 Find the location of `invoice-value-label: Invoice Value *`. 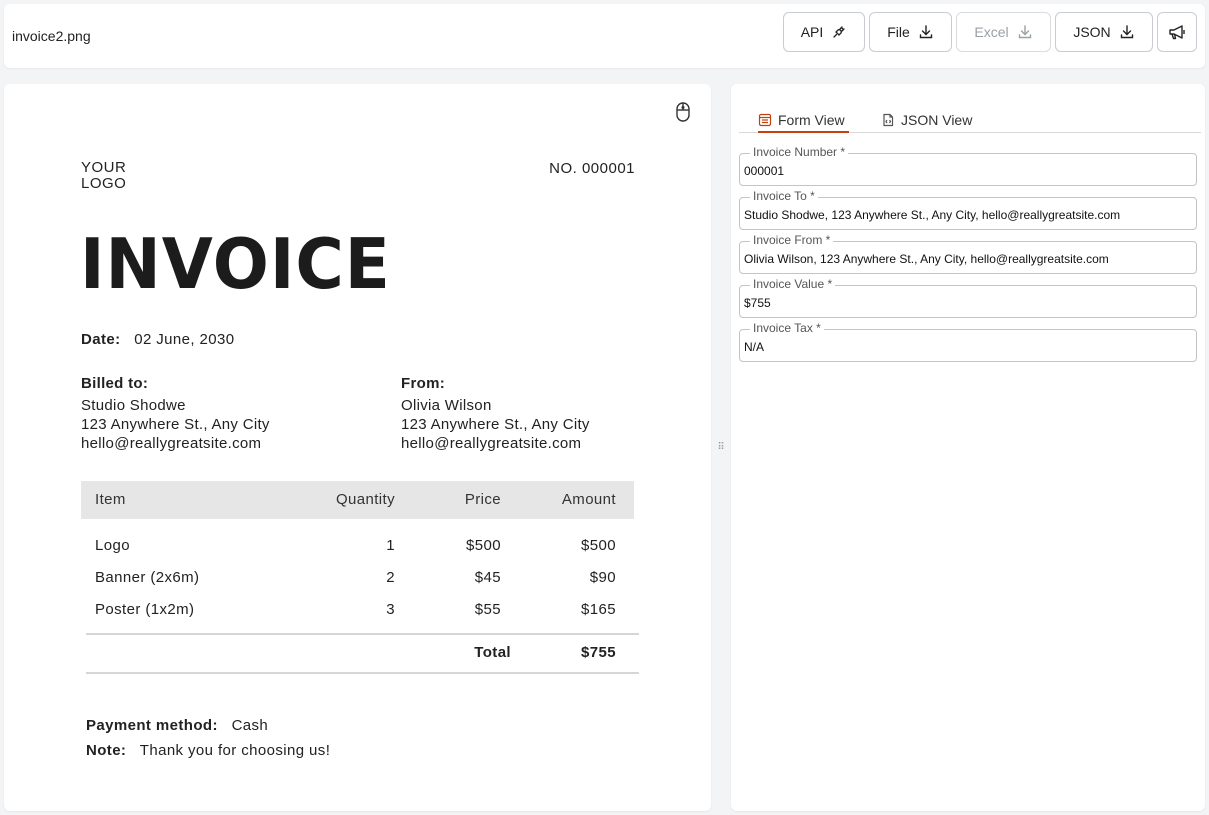

invoice-value-label: Invoice Value * is located at coordinates (793, 284).